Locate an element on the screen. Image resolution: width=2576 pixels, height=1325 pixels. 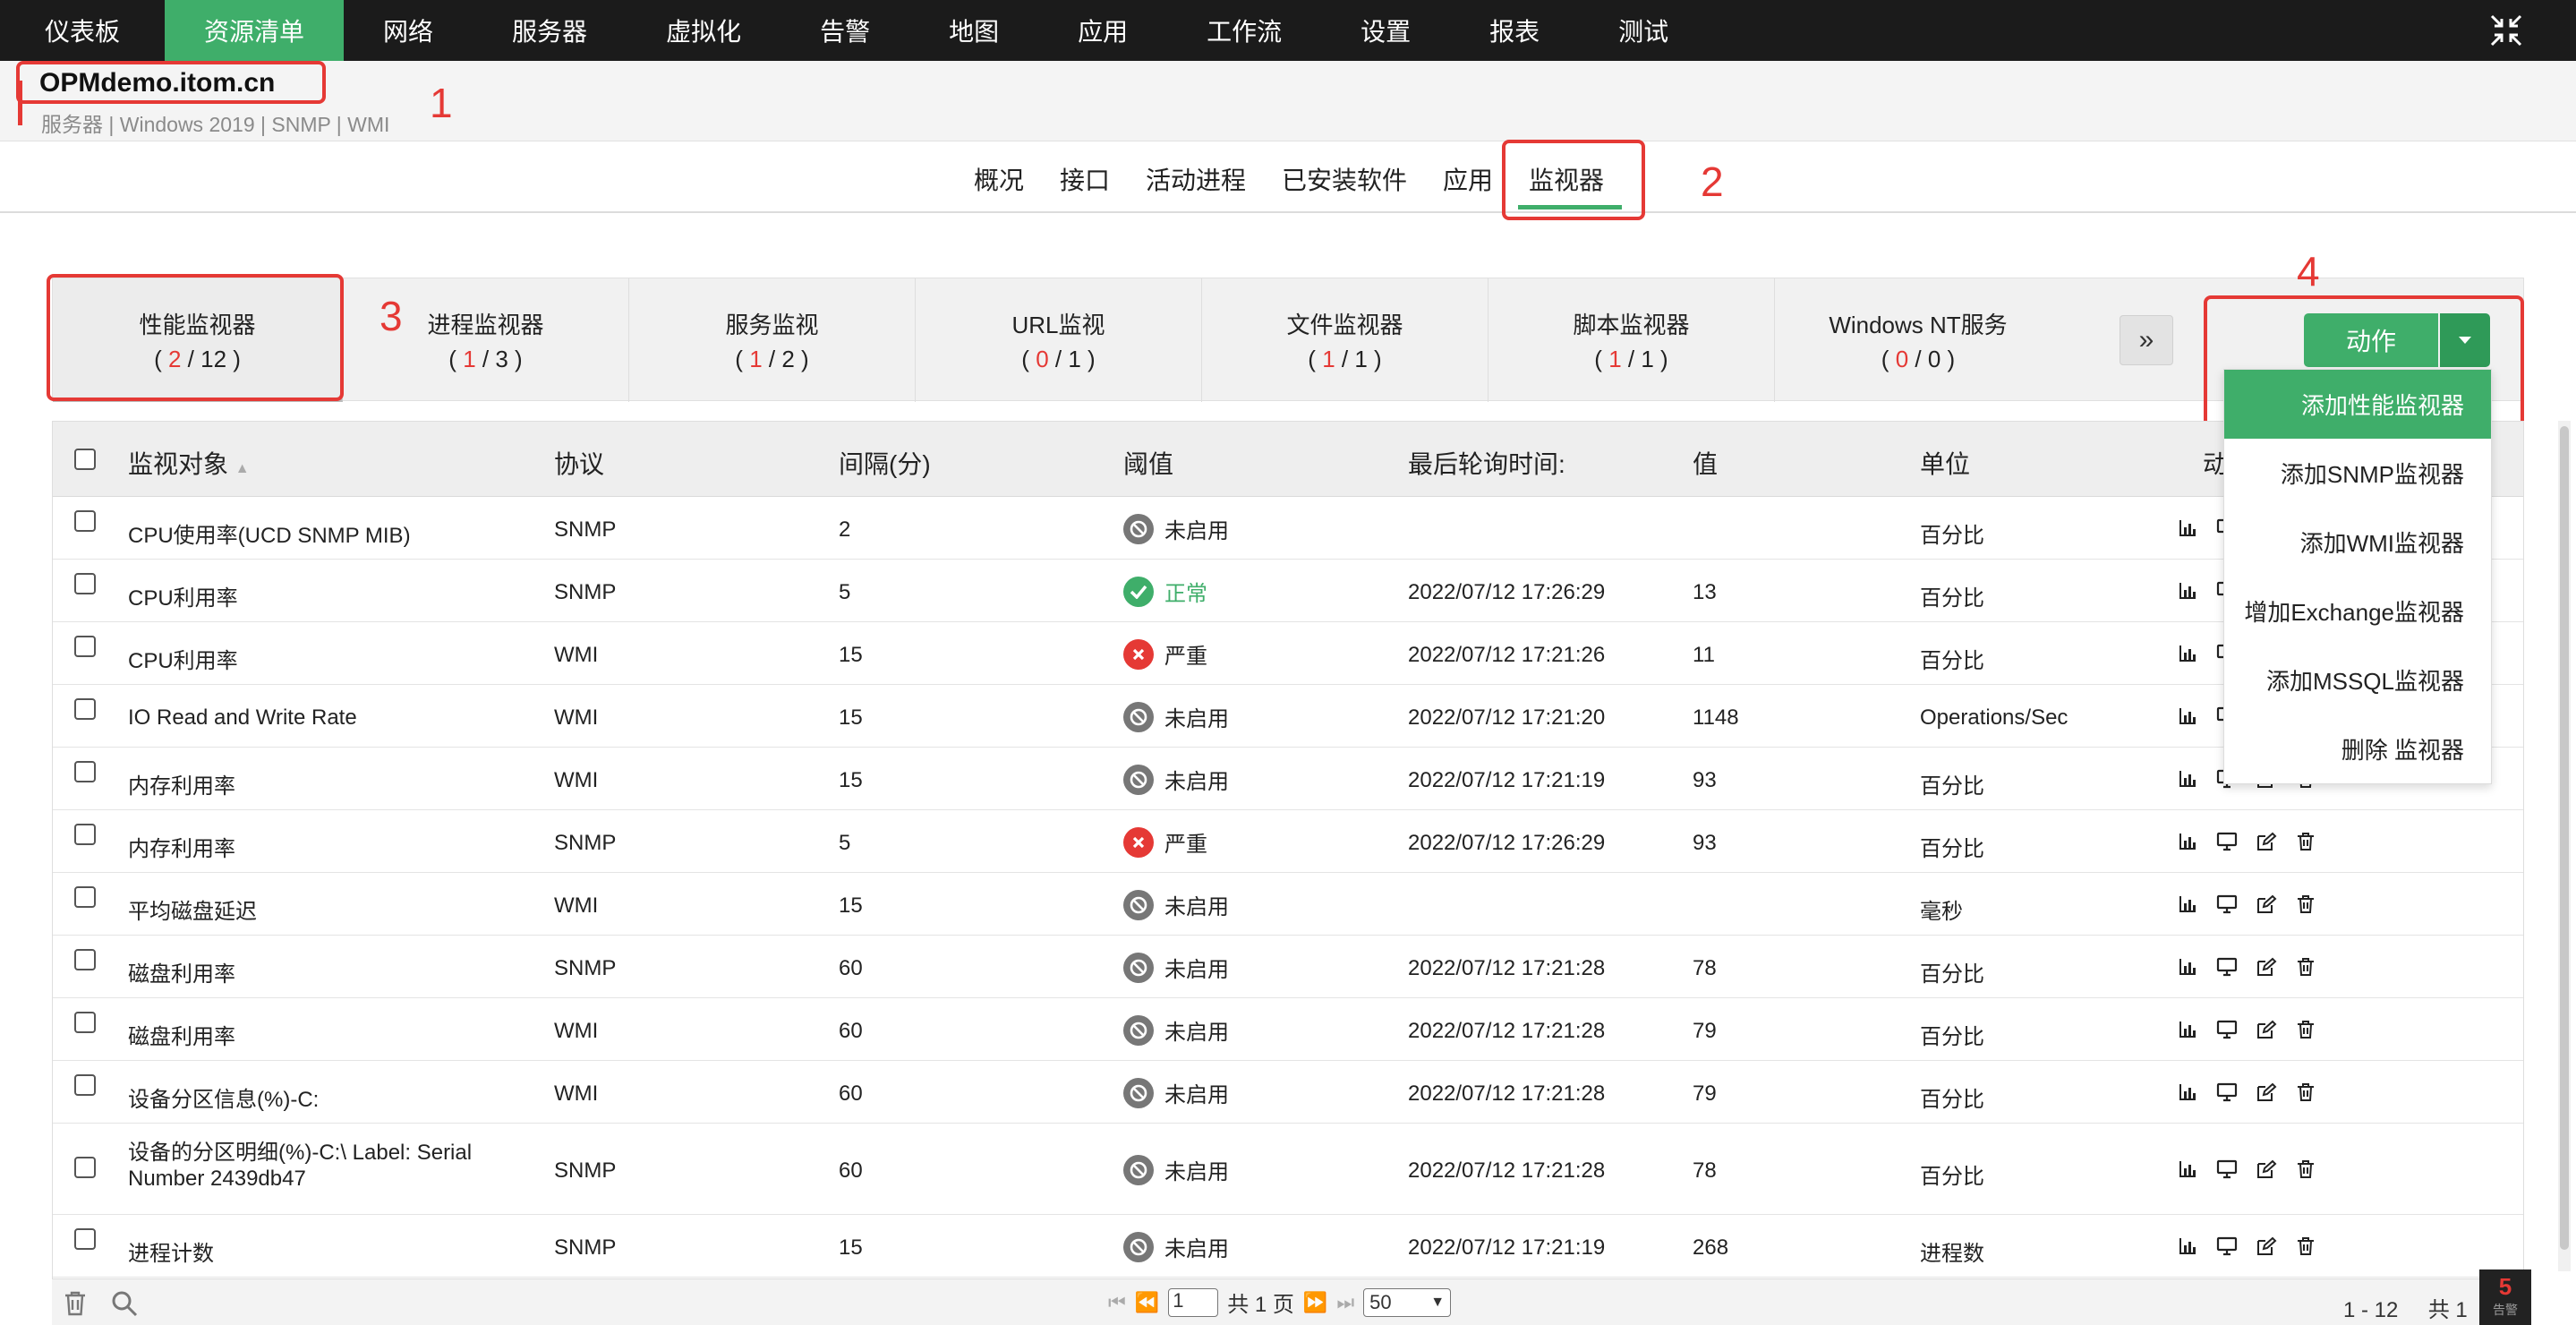
header-value: 值 is located at coordinates (1705, 463).